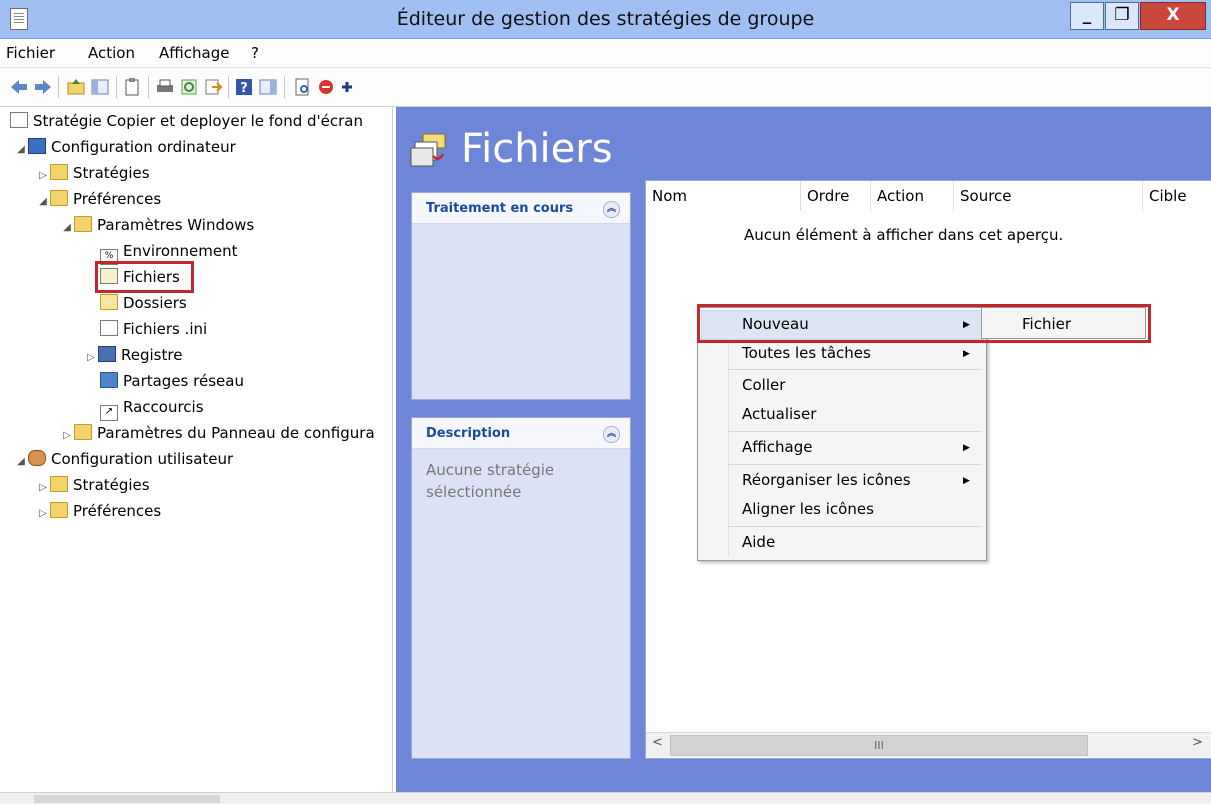 This screenshot has width=1211, height=804. I want to click on up-folder-icon, so click(76, 87).